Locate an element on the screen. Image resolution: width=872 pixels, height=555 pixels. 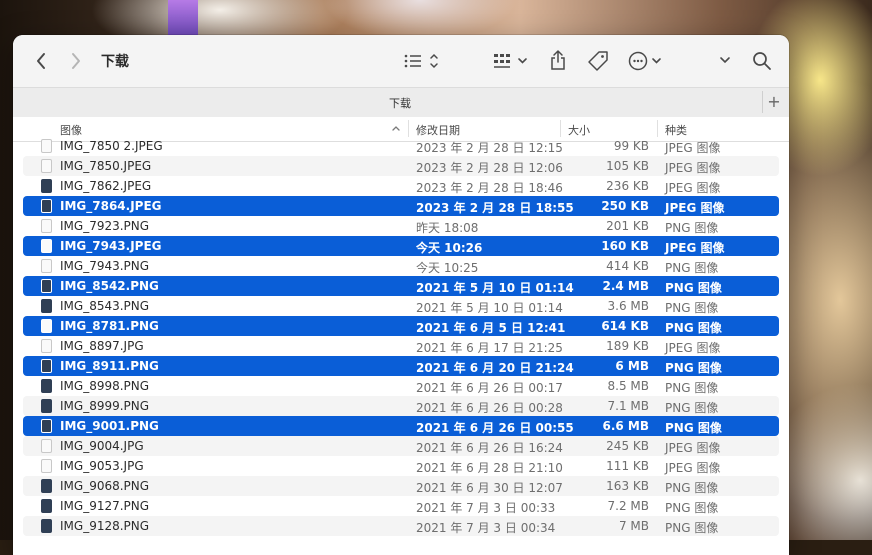
grid-group-icon is located at coordinates (515, 61).